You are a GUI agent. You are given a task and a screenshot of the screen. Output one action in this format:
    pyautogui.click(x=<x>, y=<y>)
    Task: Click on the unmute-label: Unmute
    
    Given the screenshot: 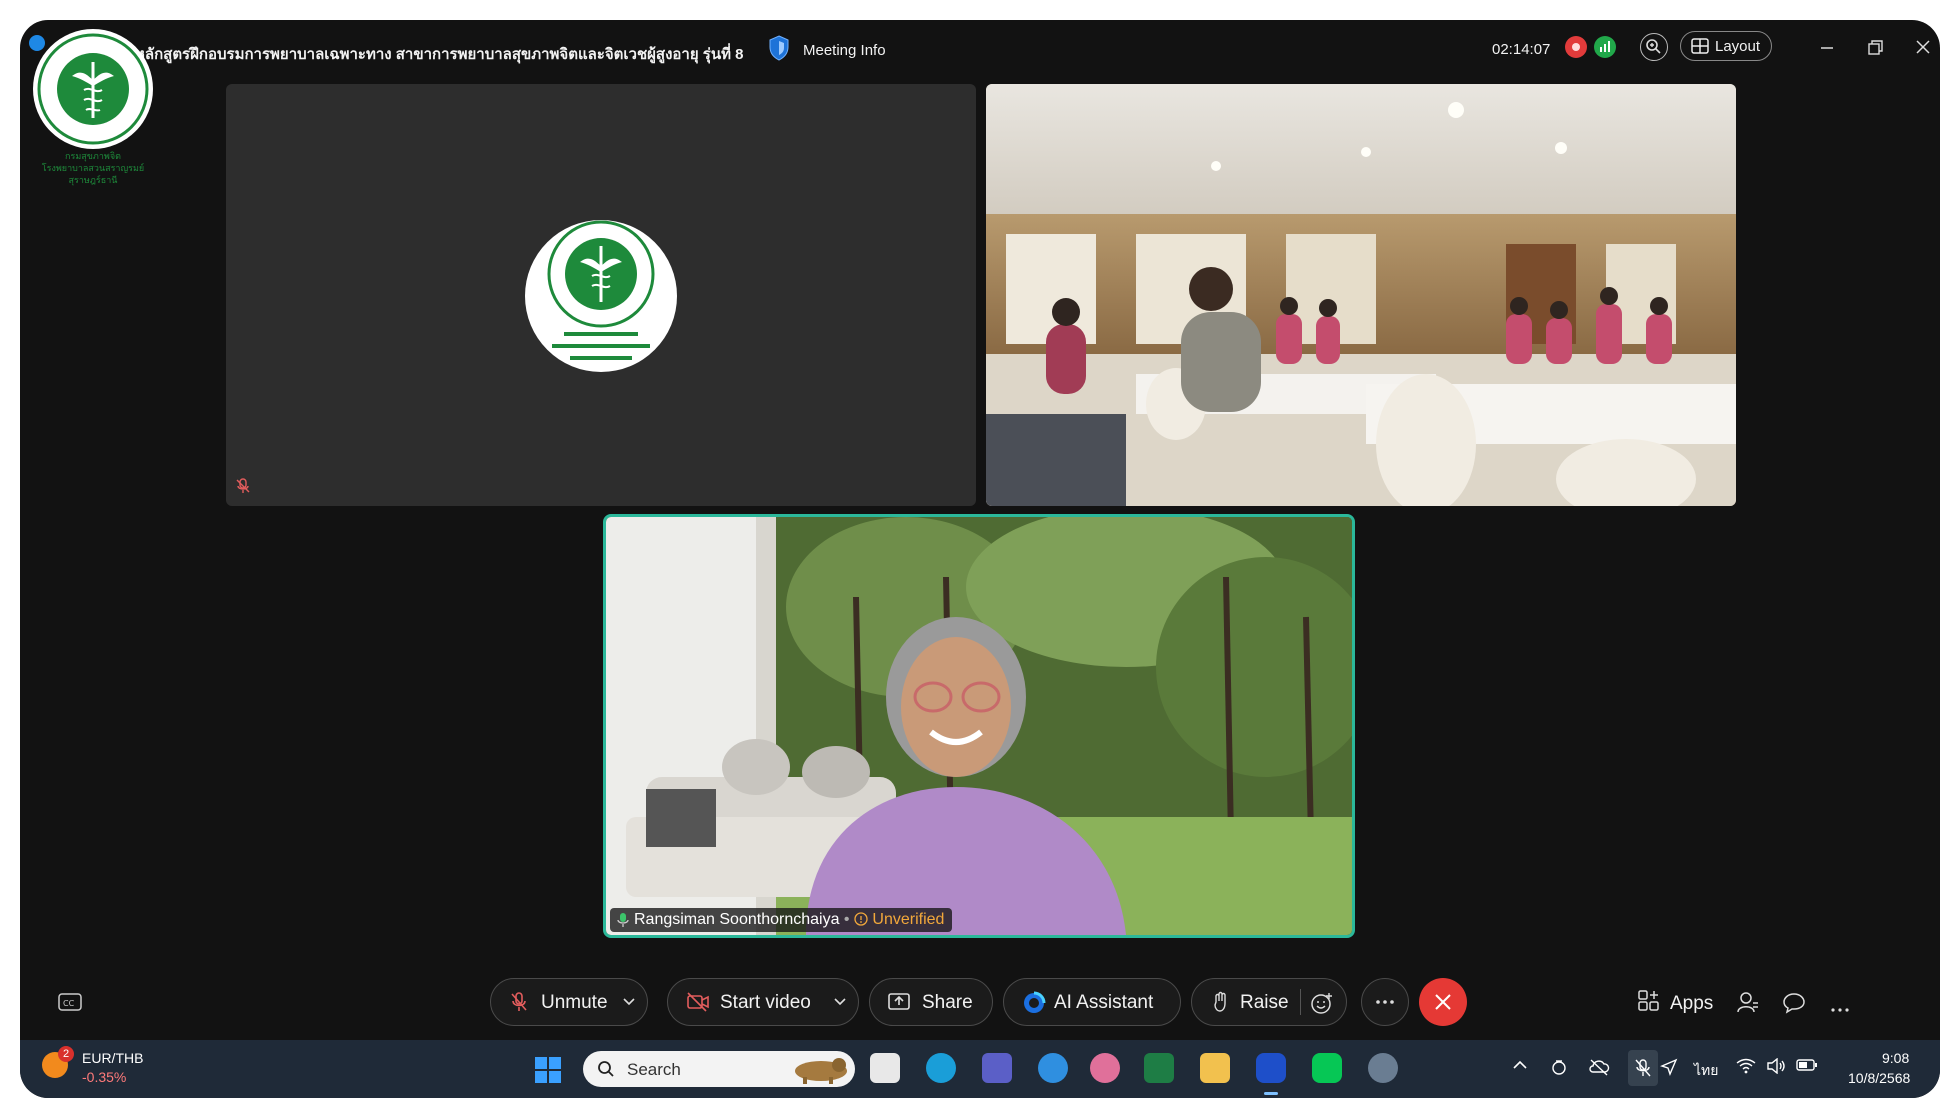 What is the action you would take?
    pyautogui.click(x=574, y=1002)
    